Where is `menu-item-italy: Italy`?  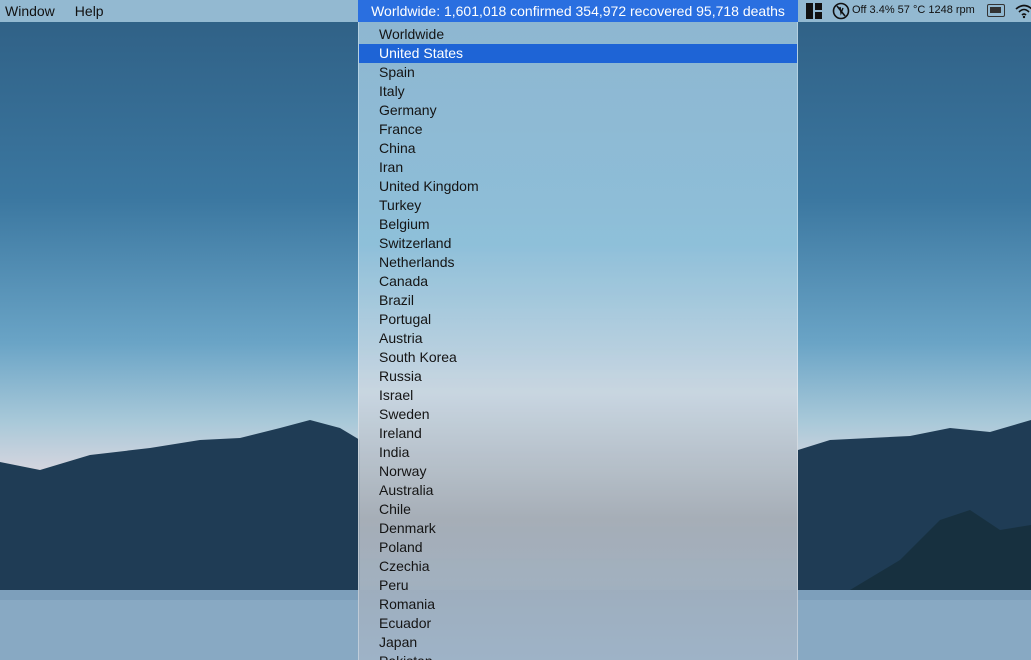 menu-item-italy: Italy is located at coordinates (578, 91).